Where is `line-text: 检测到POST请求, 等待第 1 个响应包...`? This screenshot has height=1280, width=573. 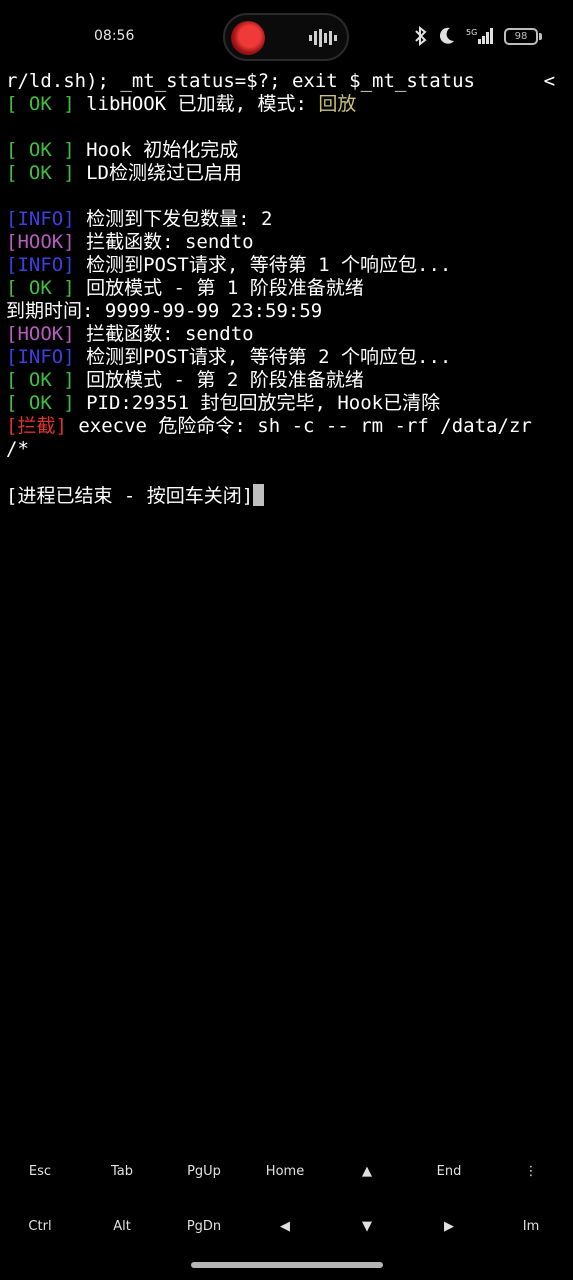
line-text: 检测到POST请求, 等待第 1 个响应包... is located at coordinates (263, 265).